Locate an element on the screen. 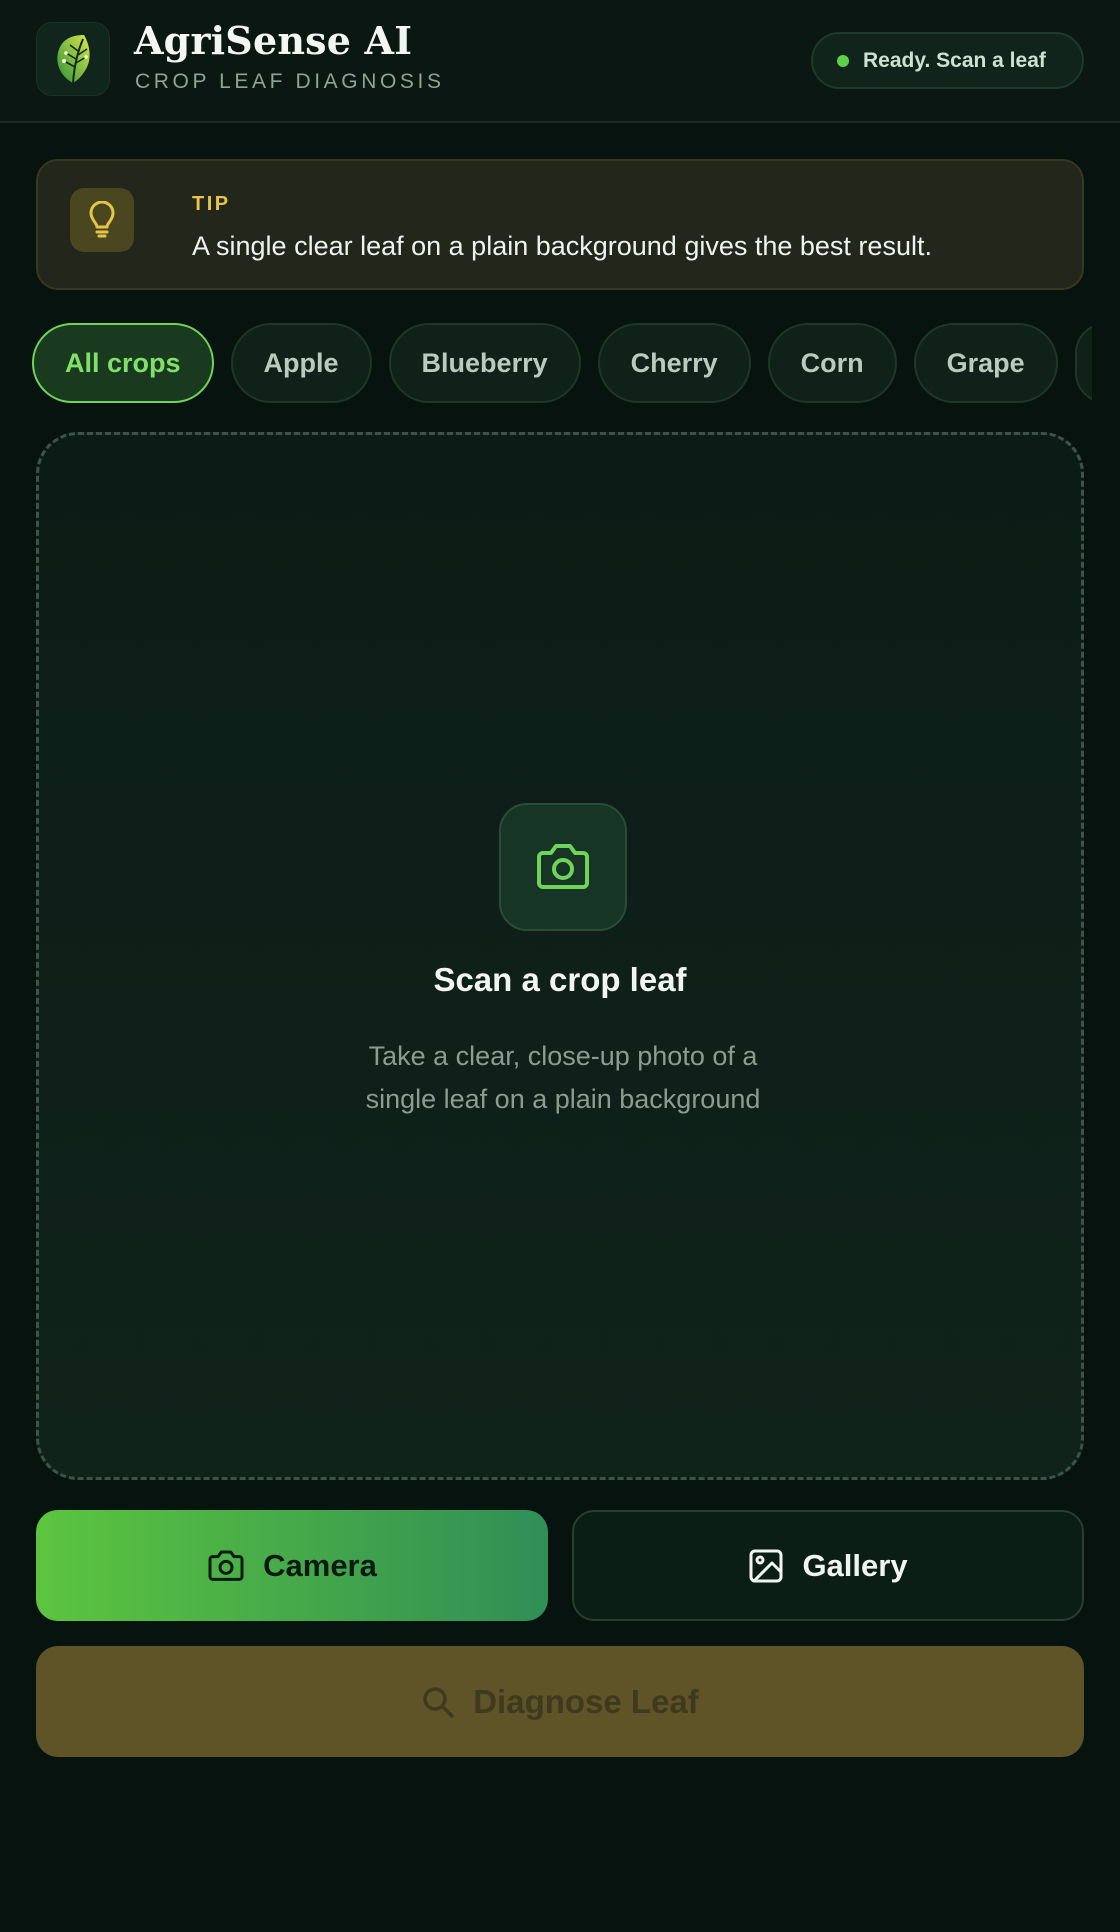 This screenshot has width=1120, height=1932. chip-blueberry: Blueberry is located at coordinates (484, 363).